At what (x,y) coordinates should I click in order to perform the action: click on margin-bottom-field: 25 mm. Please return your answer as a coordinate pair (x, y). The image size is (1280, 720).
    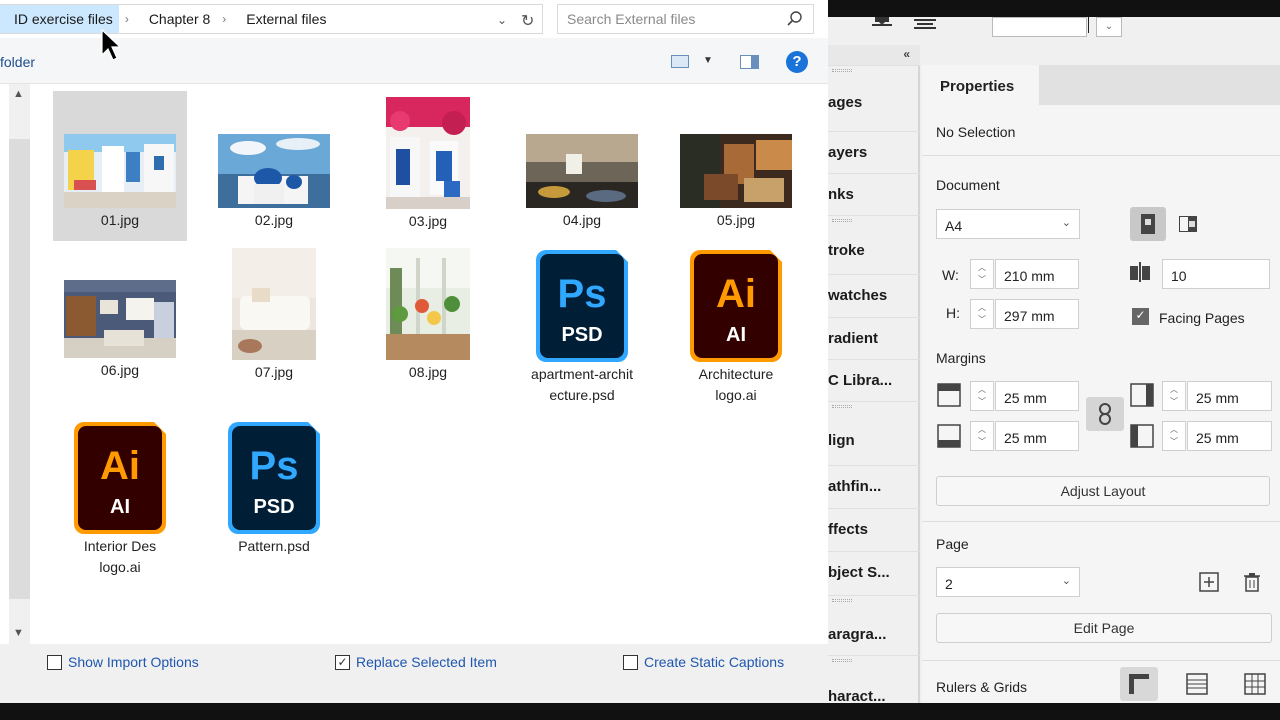
    Looking at the image, I should click on (1037, 436).